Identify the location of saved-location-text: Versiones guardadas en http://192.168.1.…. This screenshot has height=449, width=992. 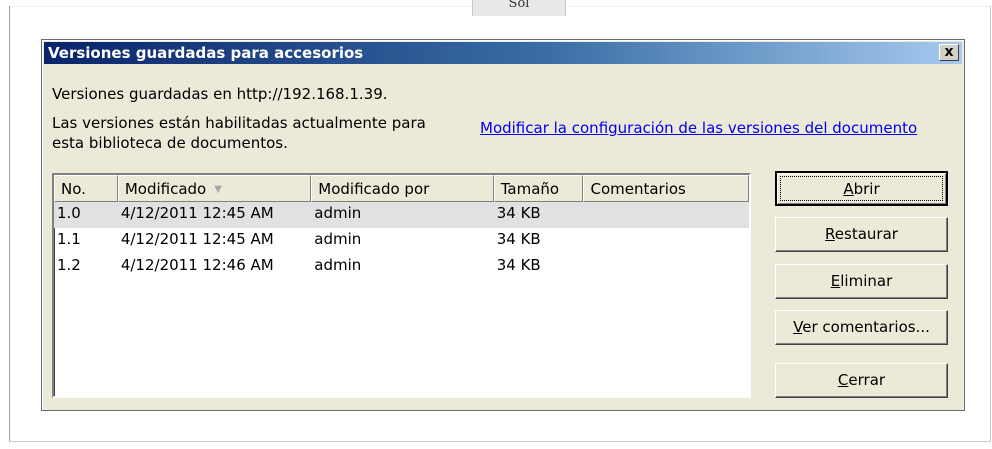
(220, 94).